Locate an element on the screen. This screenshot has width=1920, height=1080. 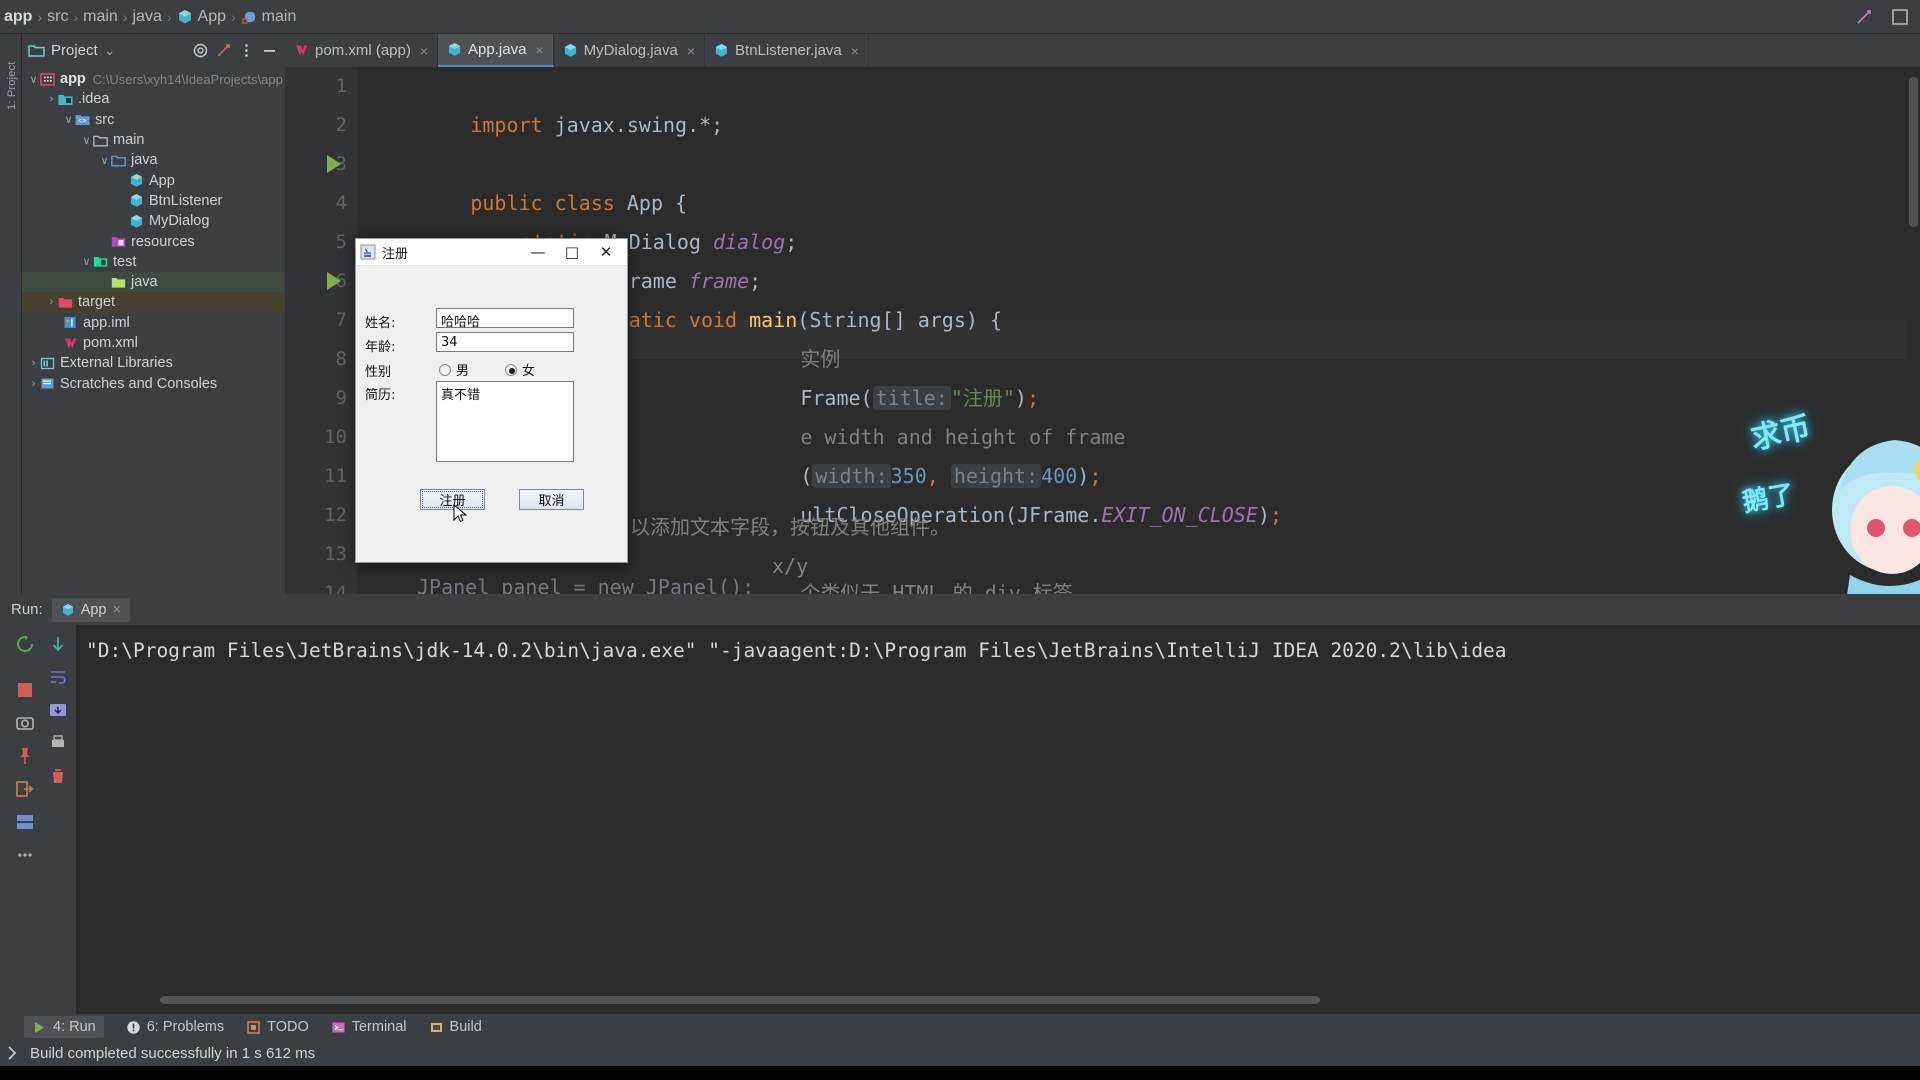
tree-node-external-libraries: › External Libraries is located at coordinates (153, 363).